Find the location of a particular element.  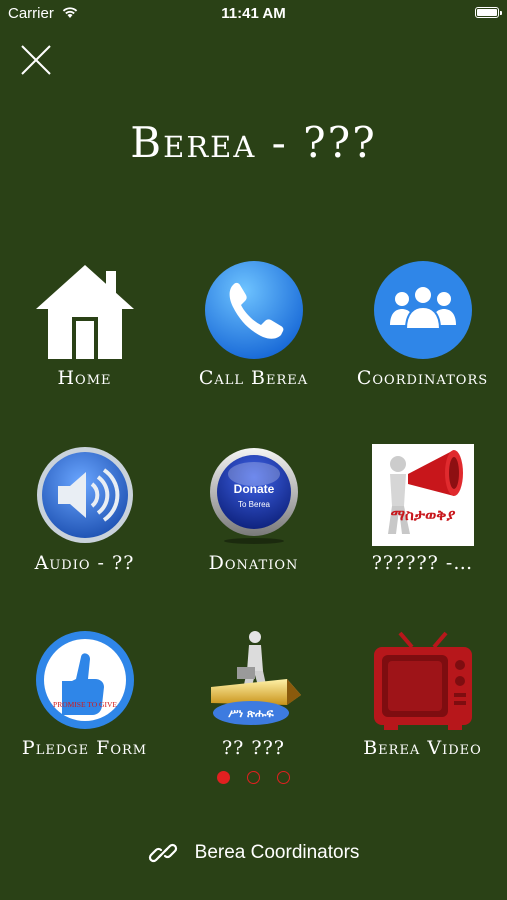

menu-item-audio: Audio - ?? is located at coordinates (84, 515).